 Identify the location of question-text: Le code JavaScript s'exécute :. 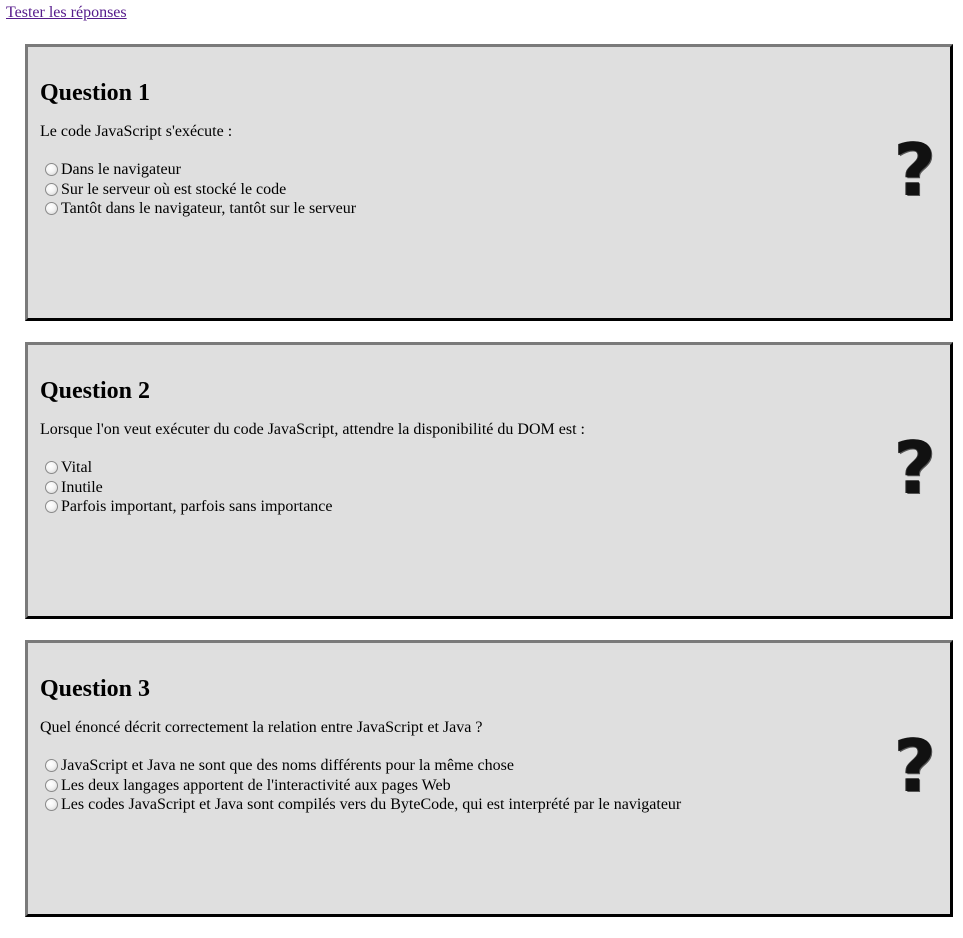
(136, 131).